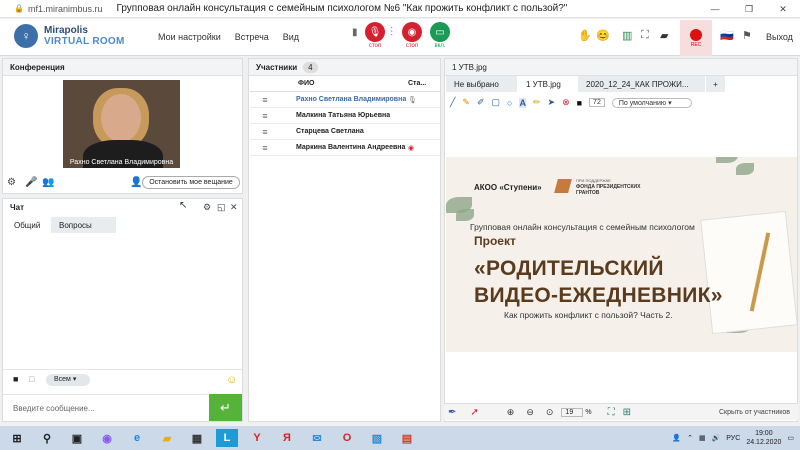 This screenshot has width=800, height=450. Describe the element at coordinates (747, 35) in the screenshot. I see `info-icon: ⚑` at that location.